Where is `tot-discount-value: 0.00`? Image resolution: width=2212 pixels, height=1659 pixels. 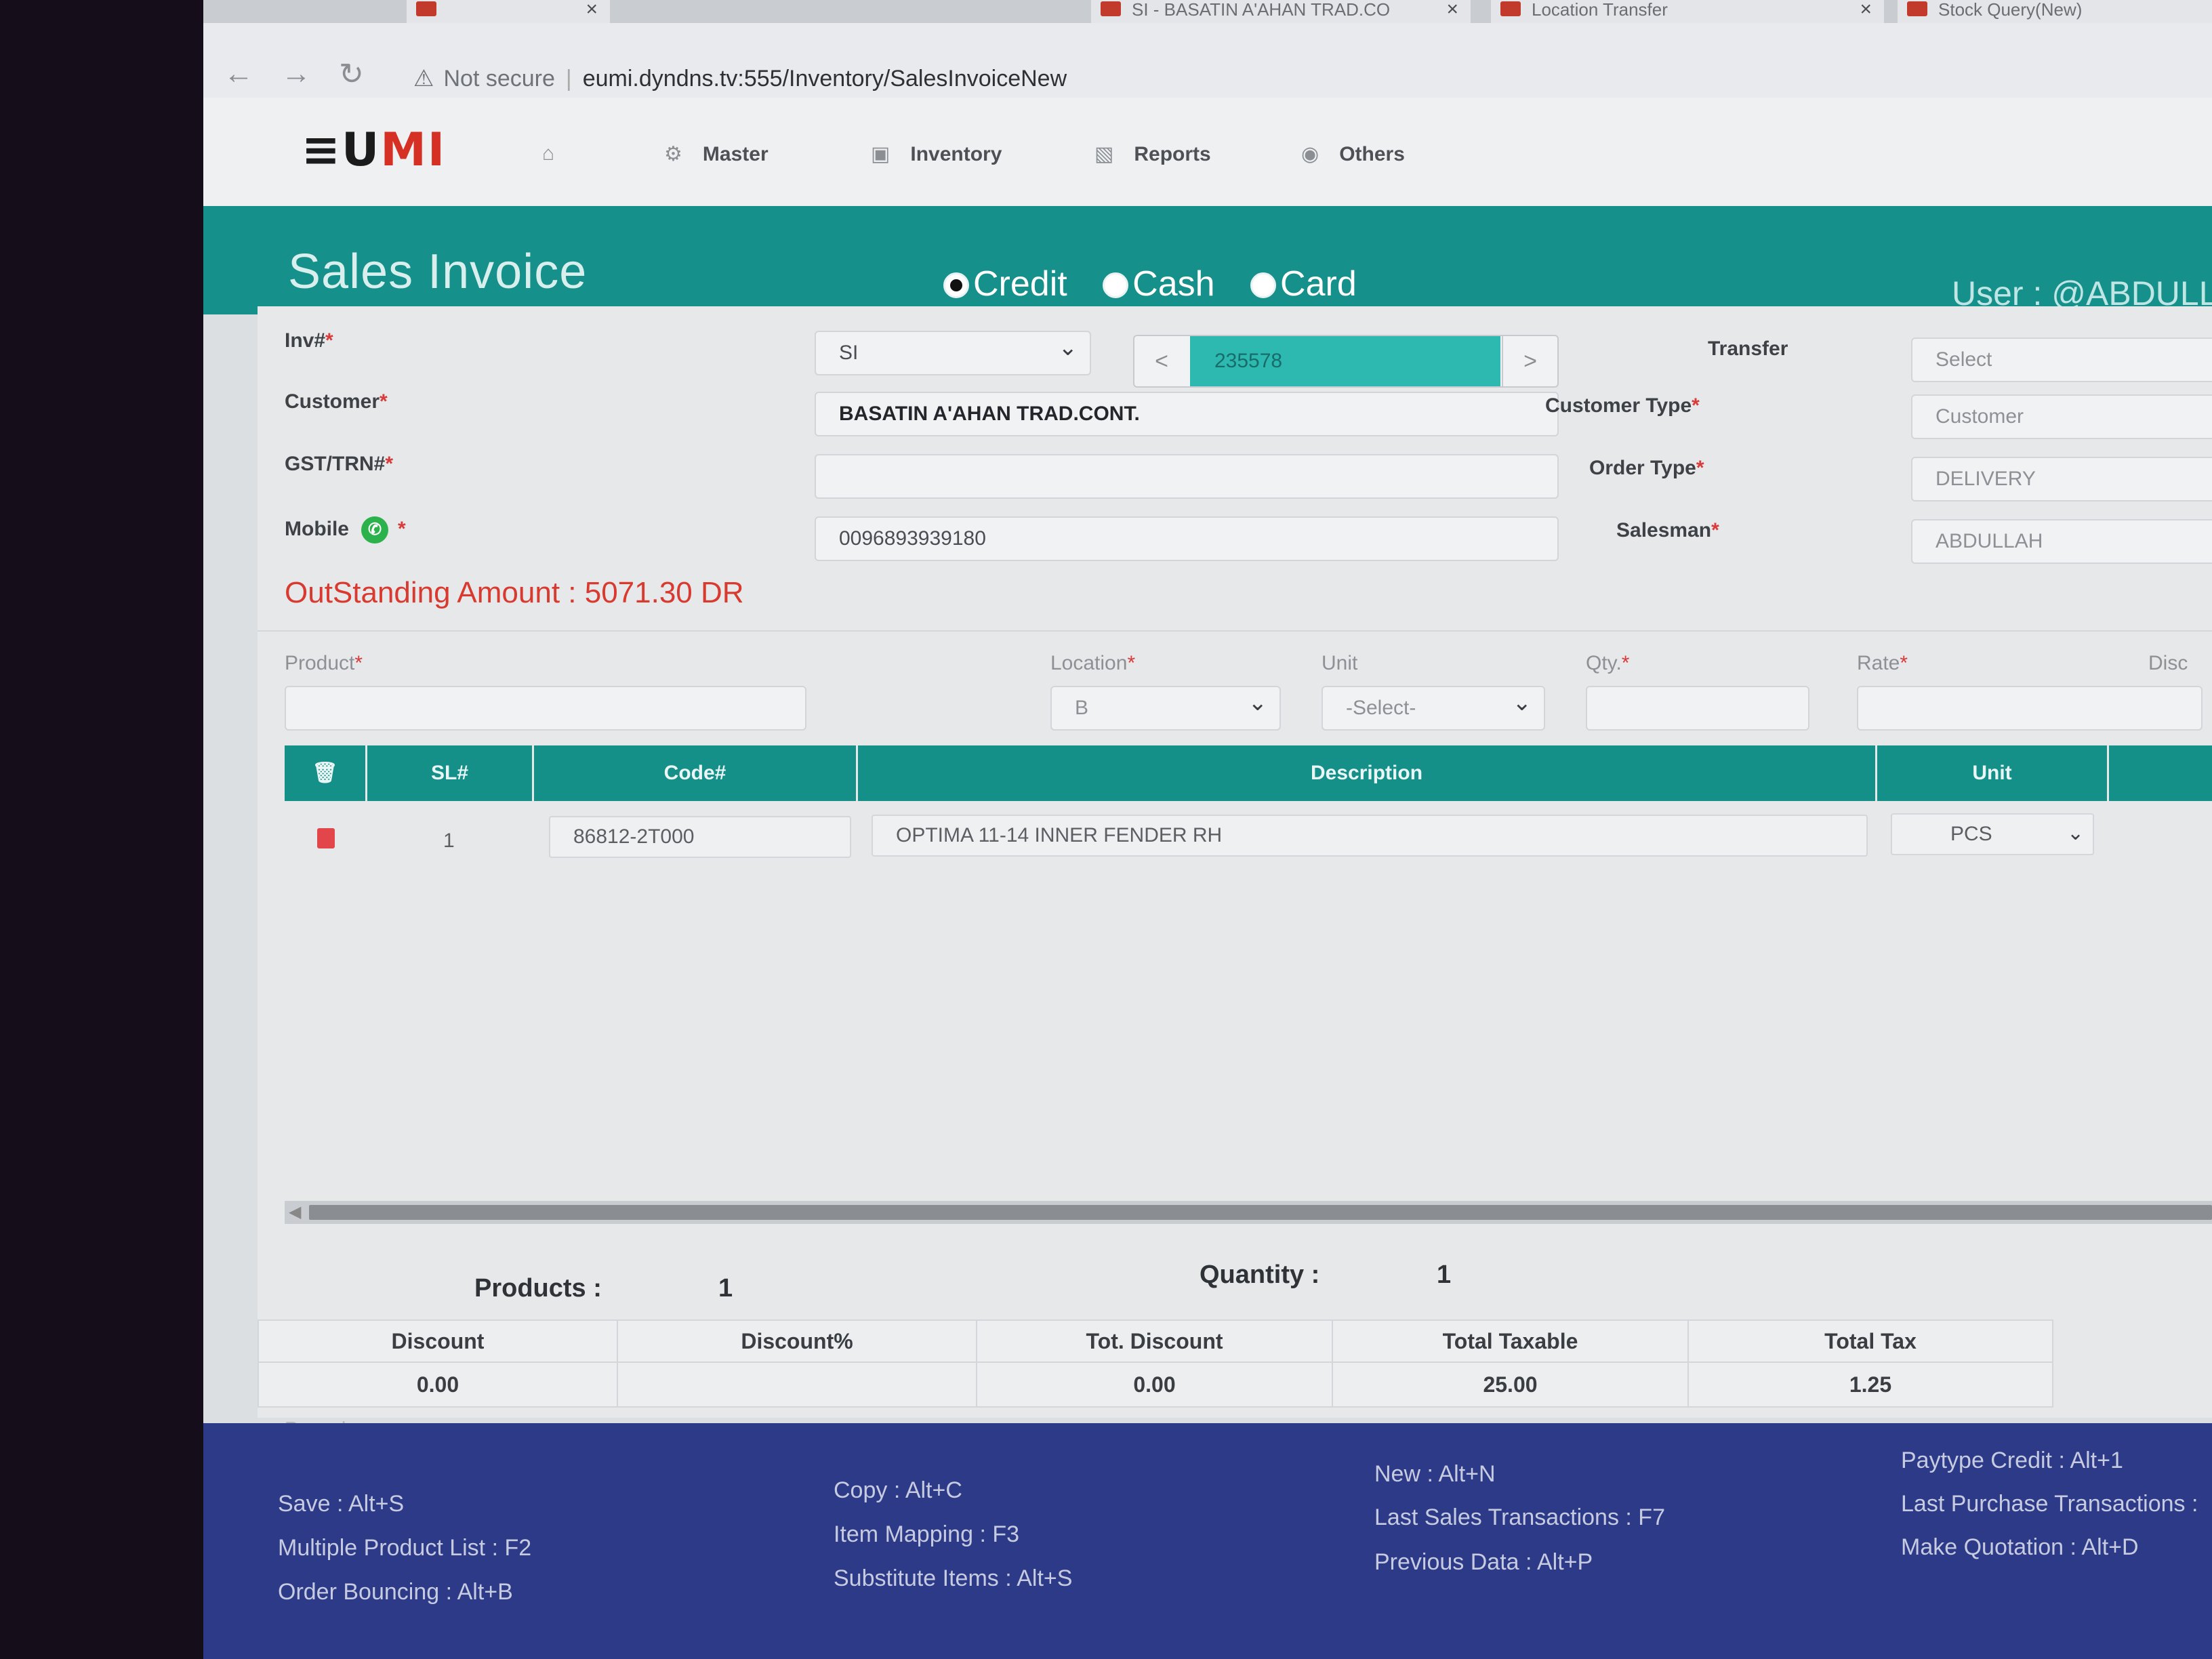 tot-discount-value: 0.00 is located at coordinates (1155, 1385).